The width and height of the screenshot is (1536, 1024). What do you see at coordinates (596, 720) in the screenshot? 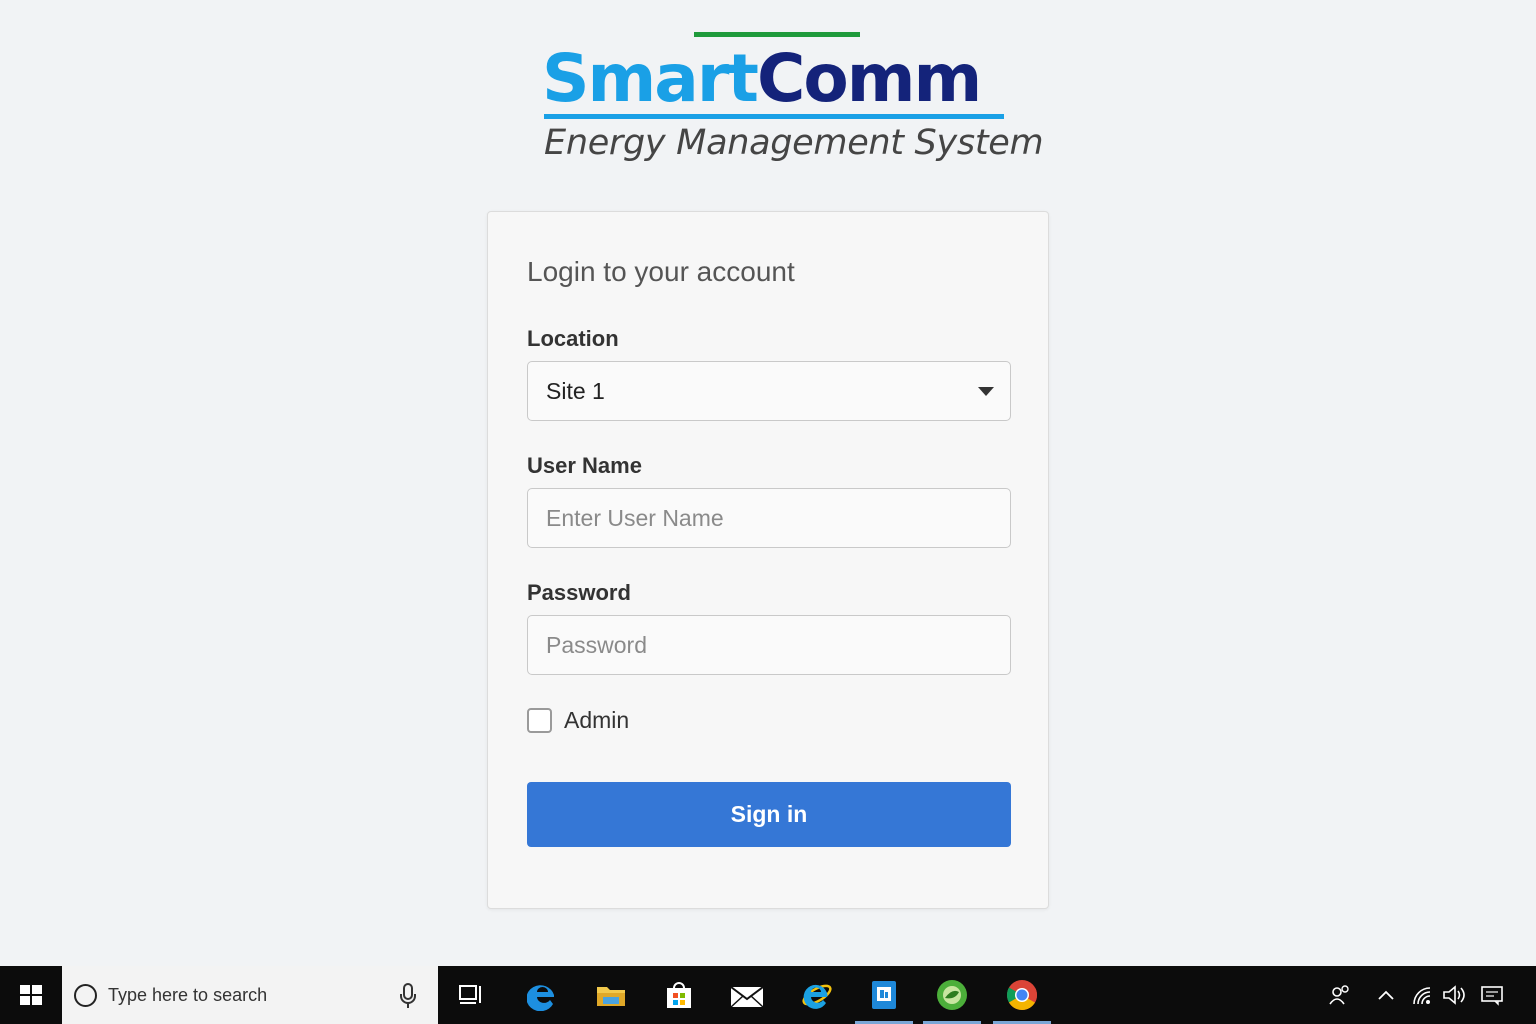
I see `admin-checkbox-label: Admin` at bounding box center [596, 720].